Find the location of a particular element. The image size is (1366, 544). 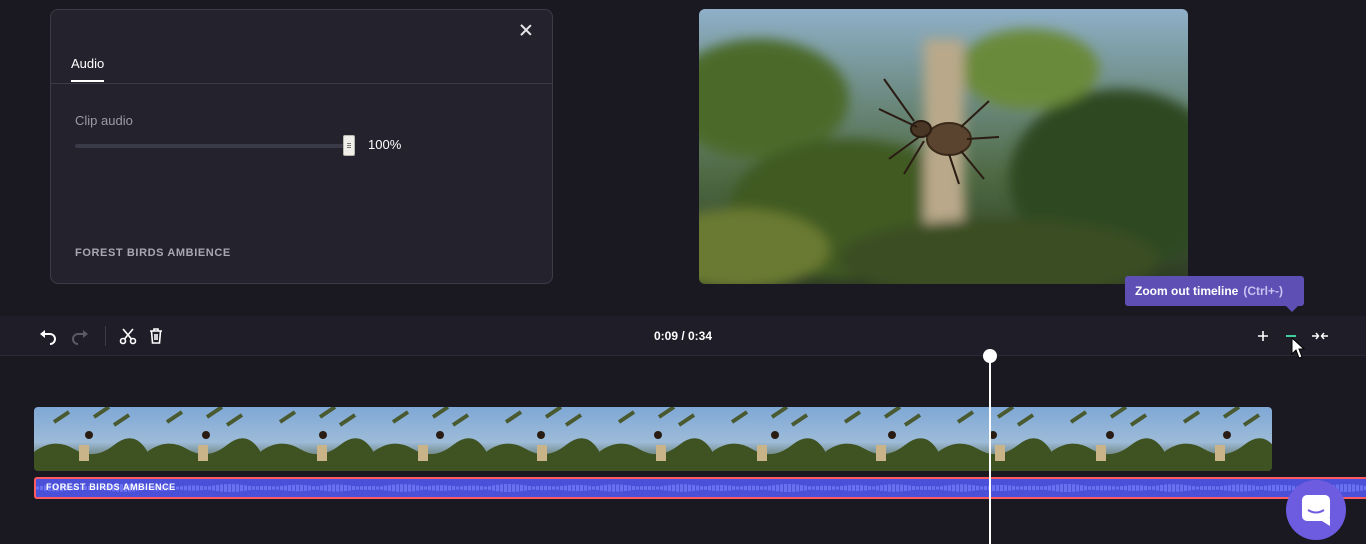

volume-slider-handle is located at coordinates (349, 145).